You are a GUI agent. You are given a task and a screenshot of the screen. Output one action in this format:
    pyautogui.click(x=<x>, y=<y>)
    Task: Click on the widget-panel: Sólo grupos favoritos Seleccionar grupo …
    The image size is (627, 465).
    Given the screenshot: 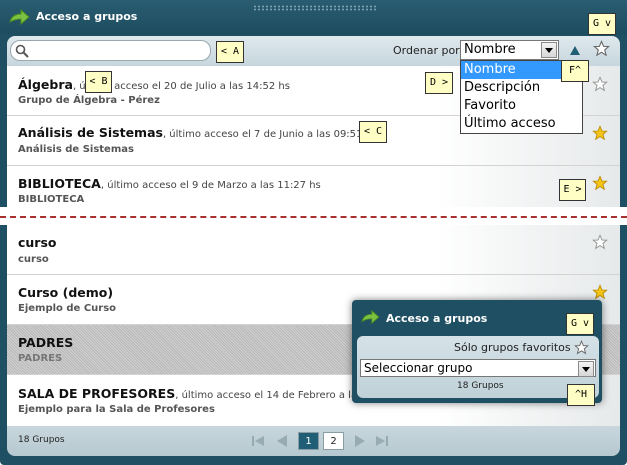 What is the action you would take?
    pyautogui.click(x=478, y=367)
    